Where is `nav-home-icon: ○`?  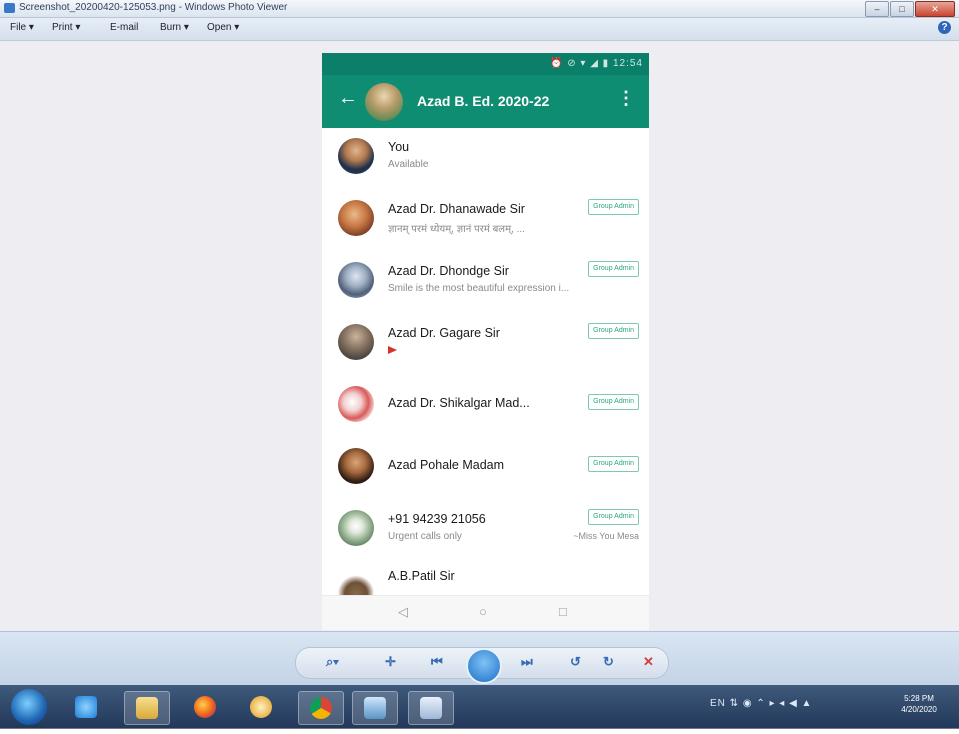 nav-home-icon: ○ is located at coordinates (483, 611).